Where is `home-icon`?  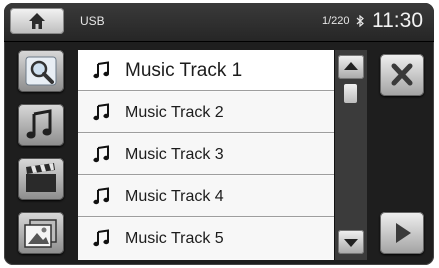 home-icon is located at coordinates (37, 21).